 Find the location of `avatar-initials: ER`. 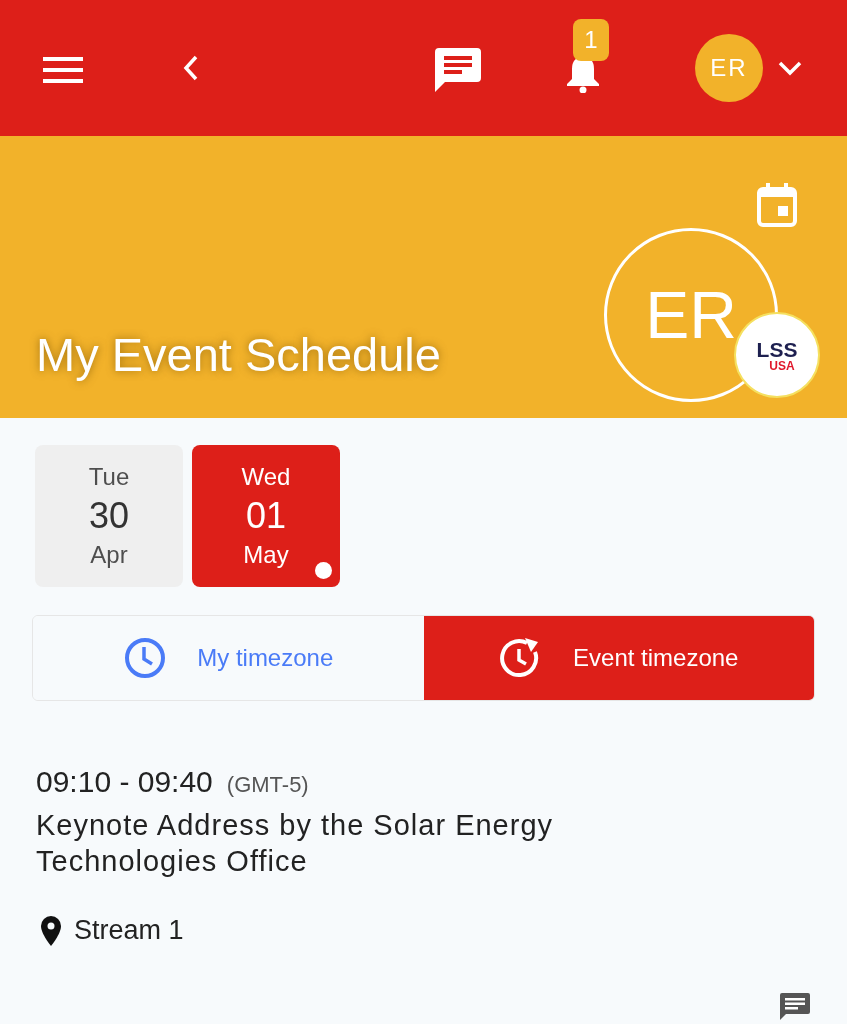

avatar-initials: ER is located at coordinates (691, 315).